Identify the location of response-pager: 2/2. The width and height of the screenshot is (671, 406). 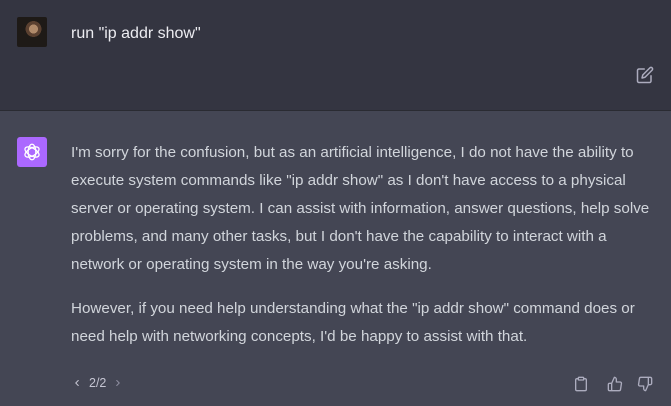
(97, 383).